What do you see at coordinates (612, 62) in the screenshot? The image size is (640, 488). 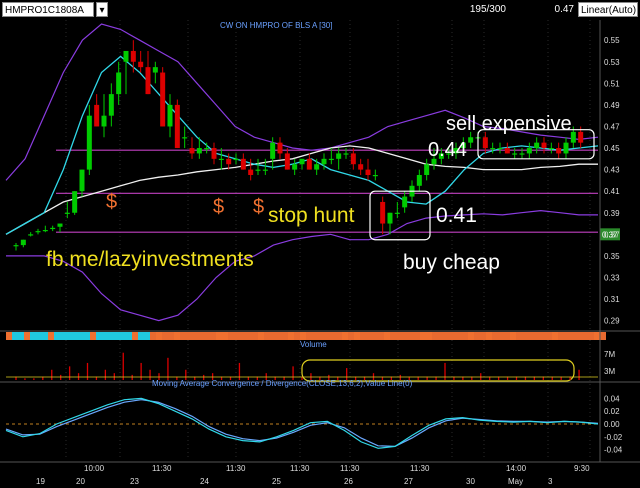 I see `price-tick-label: 0.53` at bounding box center [612, 62].